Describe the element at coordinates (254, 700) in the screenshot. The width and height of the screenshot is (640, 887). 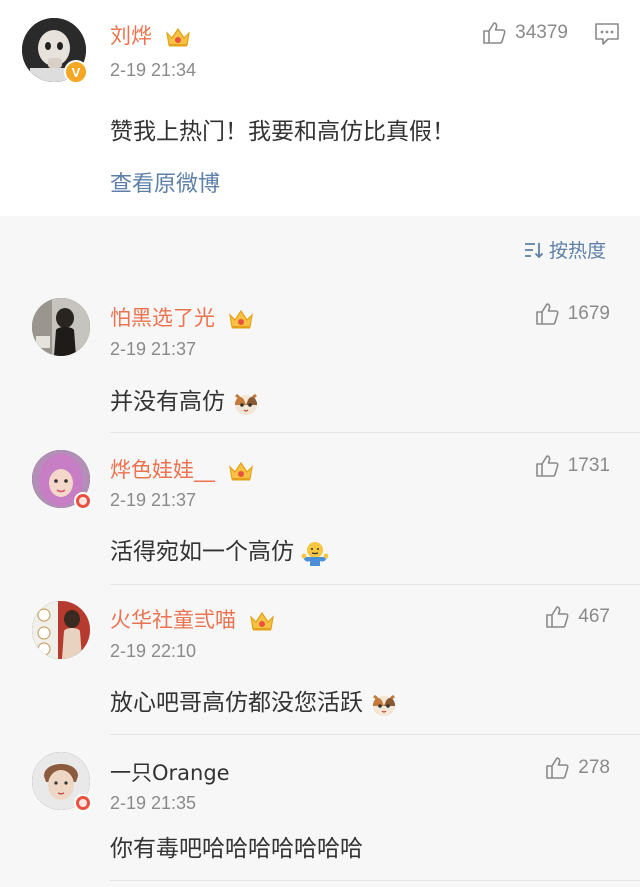
I see `comment-content: 放心吧哥高仿都没您活跃` at that location.